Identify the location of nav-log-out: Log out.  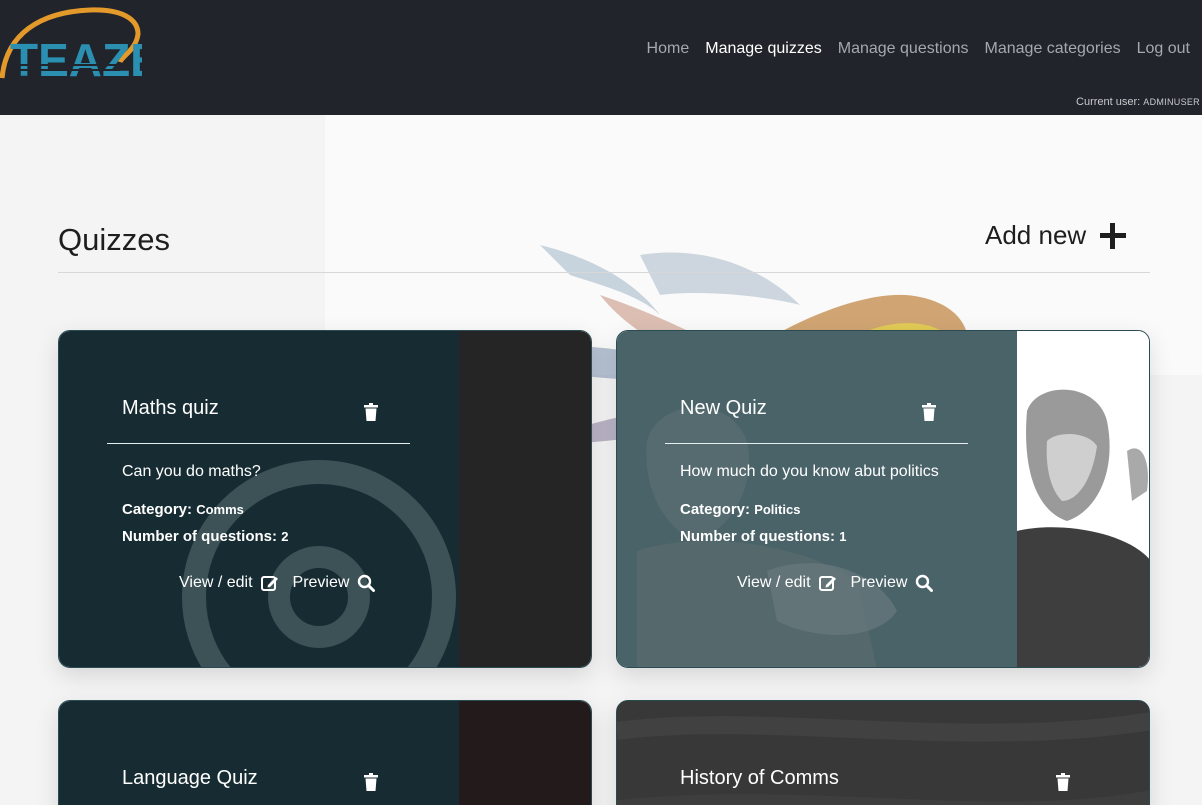
(1163, 49).